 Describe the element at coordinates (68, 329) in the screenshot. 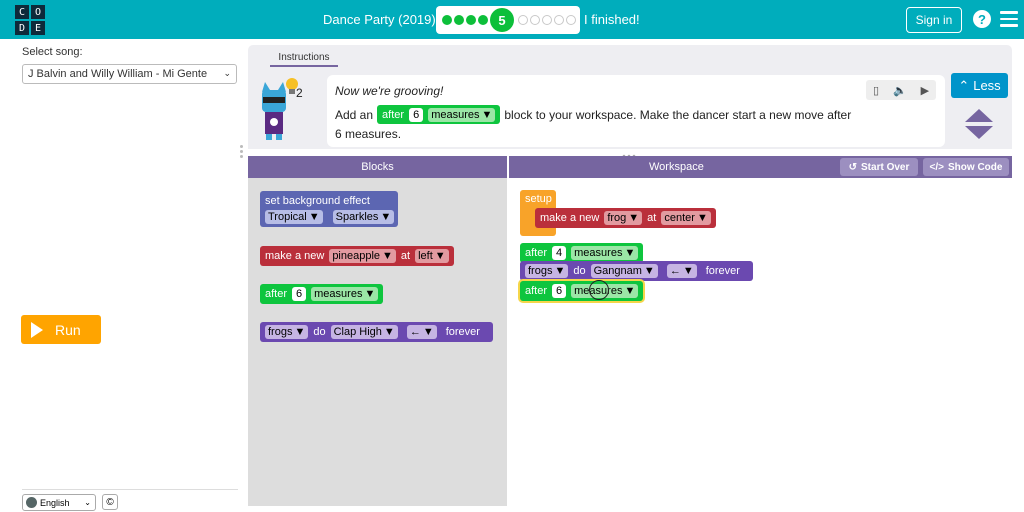

I see `run-label: Run` at that location.